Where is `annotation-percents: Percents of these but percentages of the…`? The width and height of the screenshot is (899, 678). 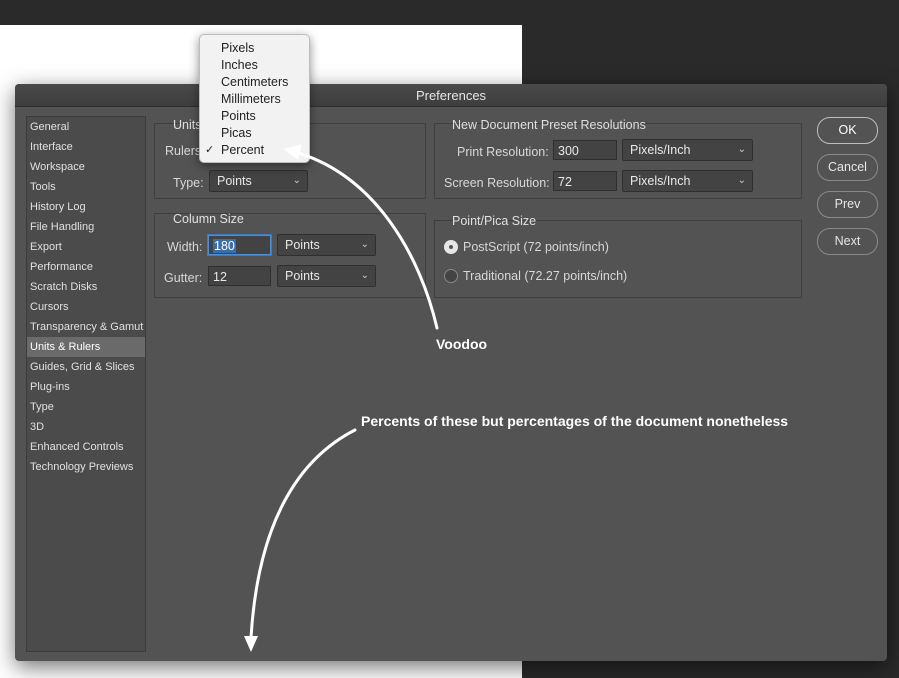
annotation-percents: Percents of these but percentages of the… is located at coordinates (575, 421).